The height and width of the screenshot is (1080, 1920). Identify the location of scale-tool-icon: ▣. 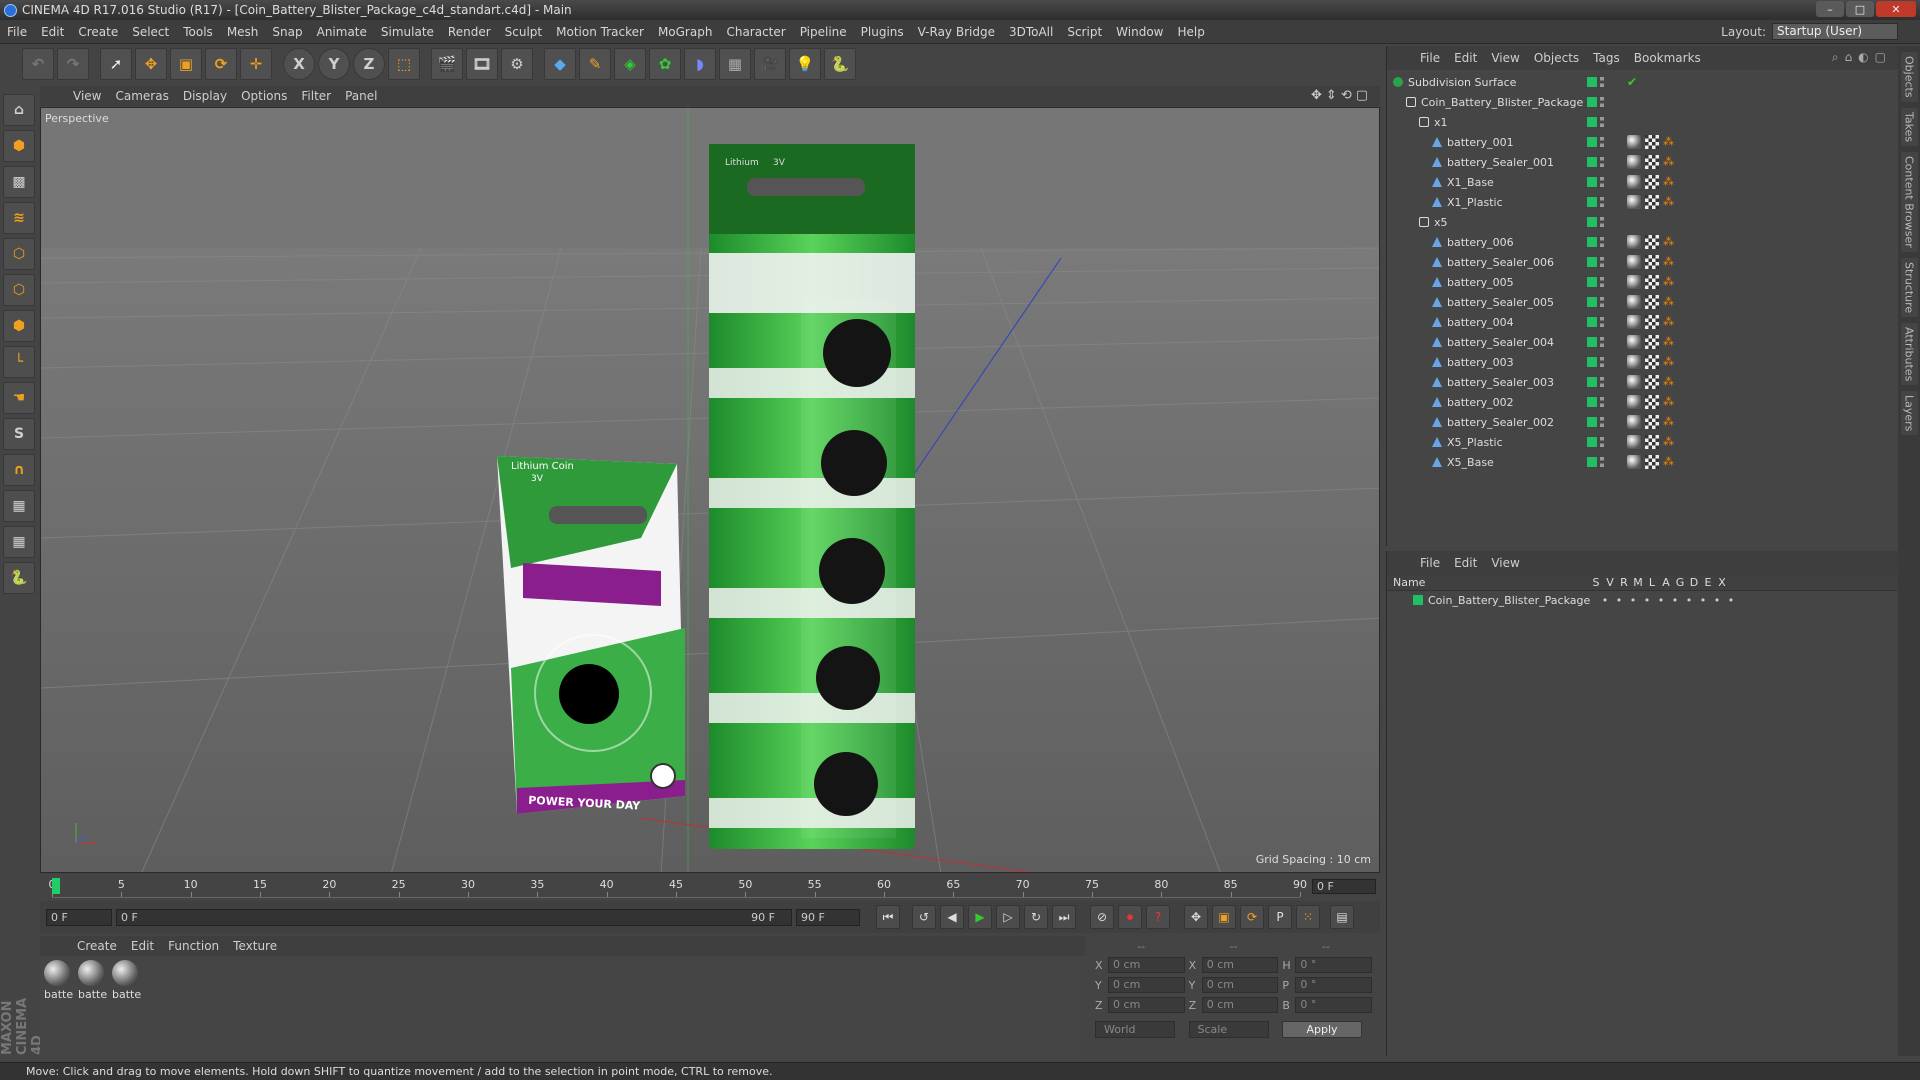
(186, 64).